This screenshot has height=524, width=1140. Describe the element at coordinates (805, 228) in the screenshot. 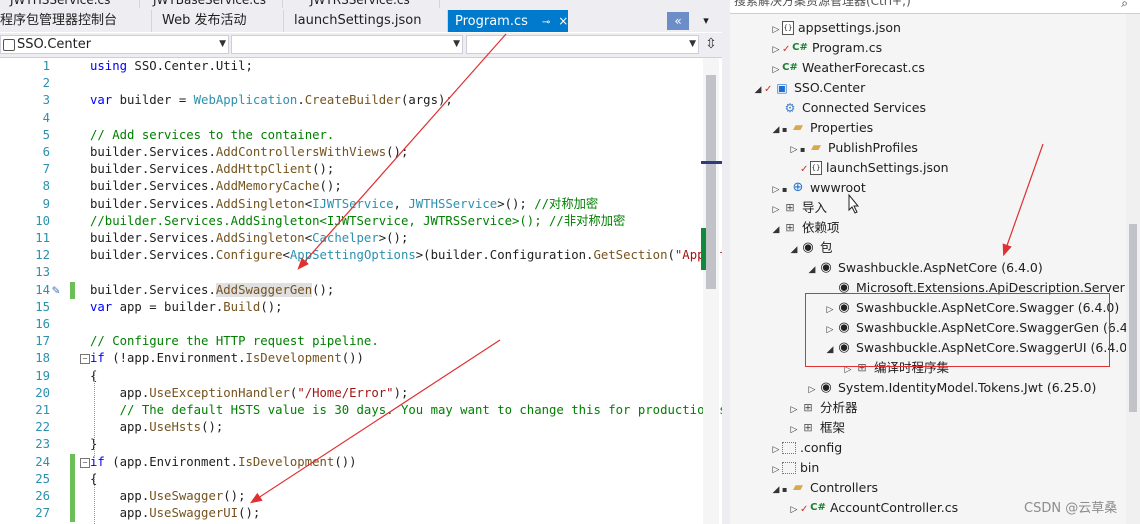

I see `tree-item: ◢ ⊞ 依赖项` at that location.